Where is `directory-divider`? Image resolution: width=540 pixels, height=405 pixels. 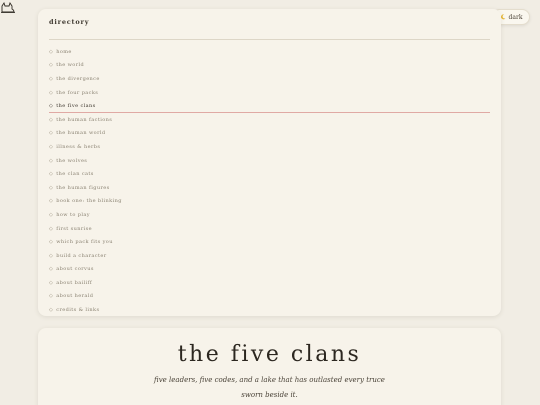
directory-divider is located at coordinates (269, 39).